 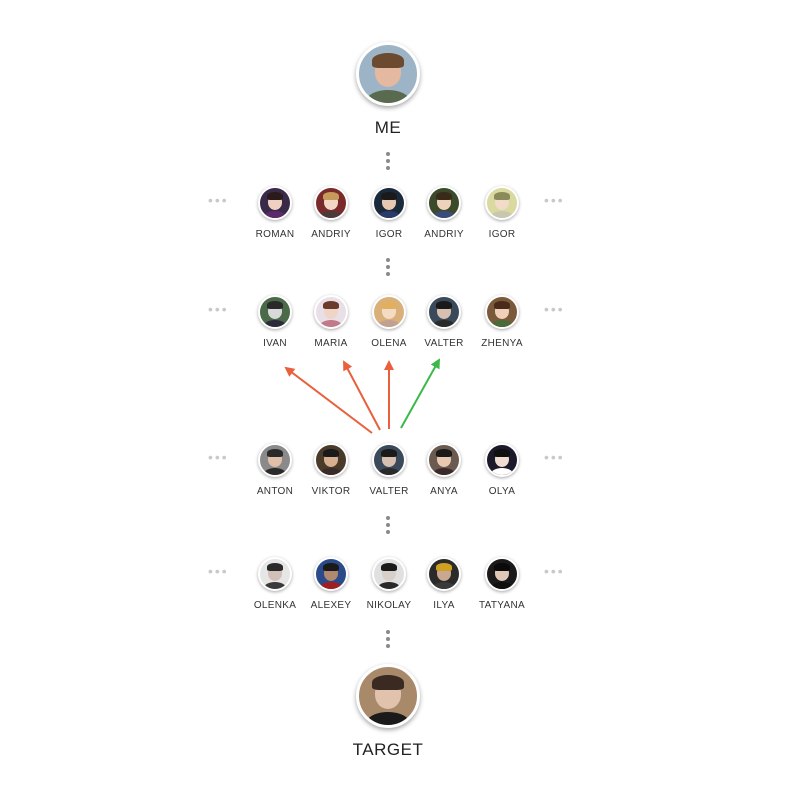 I want to click on arrow-valter-to-ivan, so click(x=328, y=400).